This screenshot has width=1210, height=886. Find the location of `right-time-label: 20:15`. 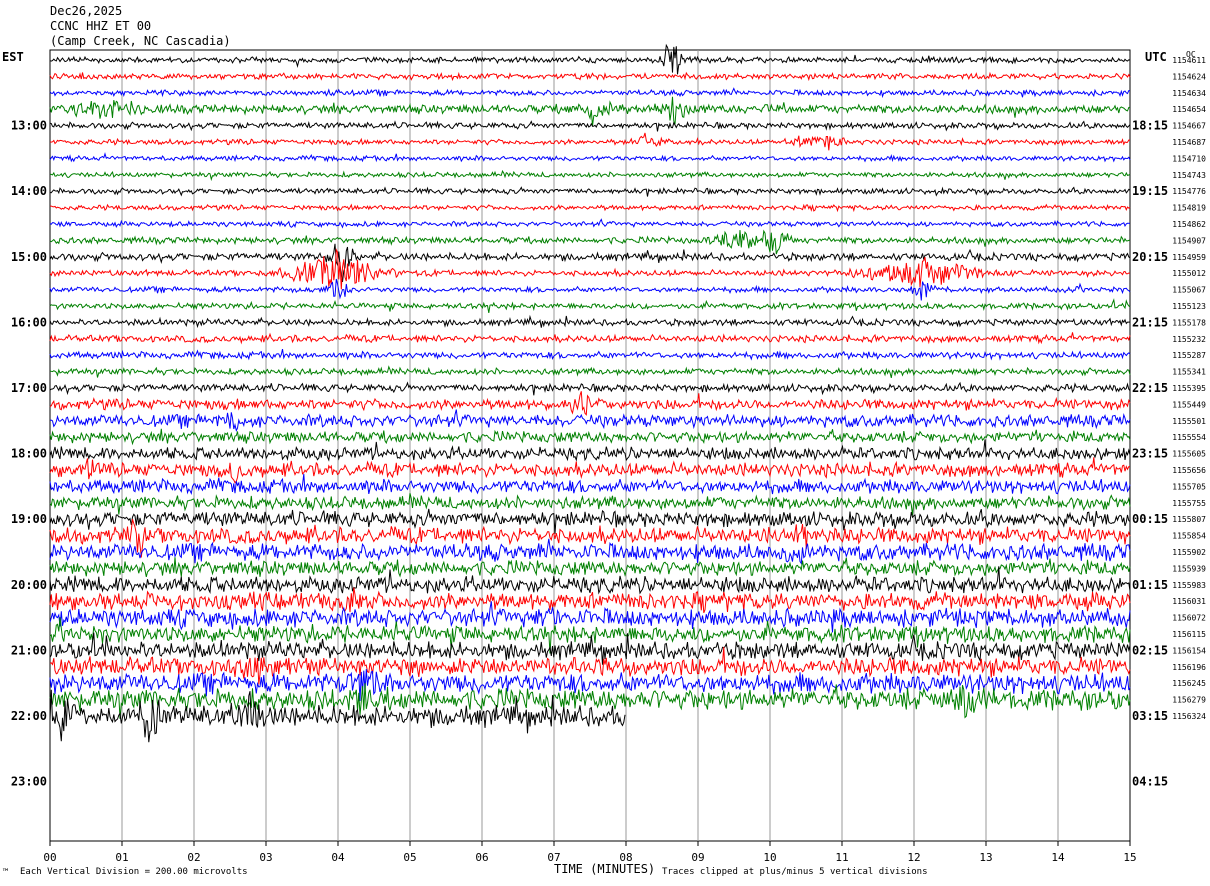

right-time-label: 20:15 is located at coordinates (1150, 257).